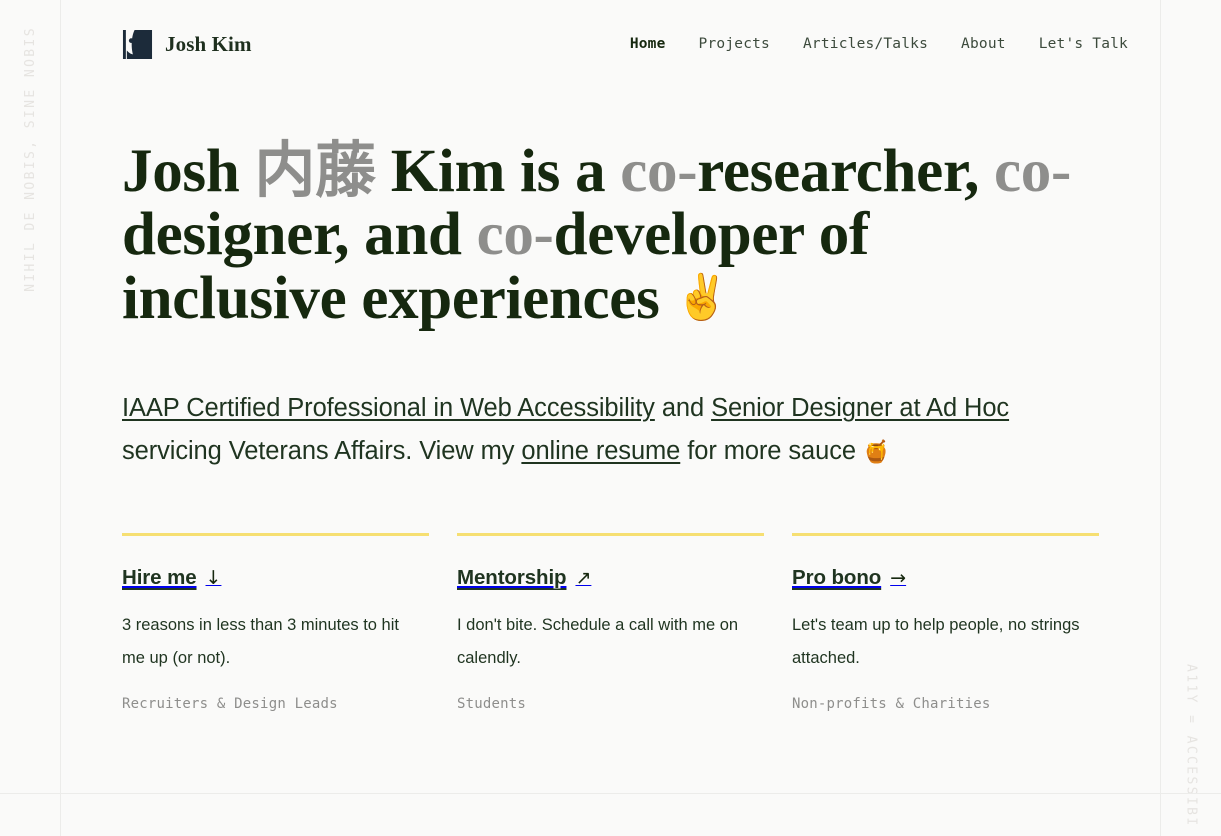 The height and width of the screenshot is (836, 1221). I want to click on left-rail-text: NIHIL DE NOBIS, SINE NOBIS, so click(30, 159).